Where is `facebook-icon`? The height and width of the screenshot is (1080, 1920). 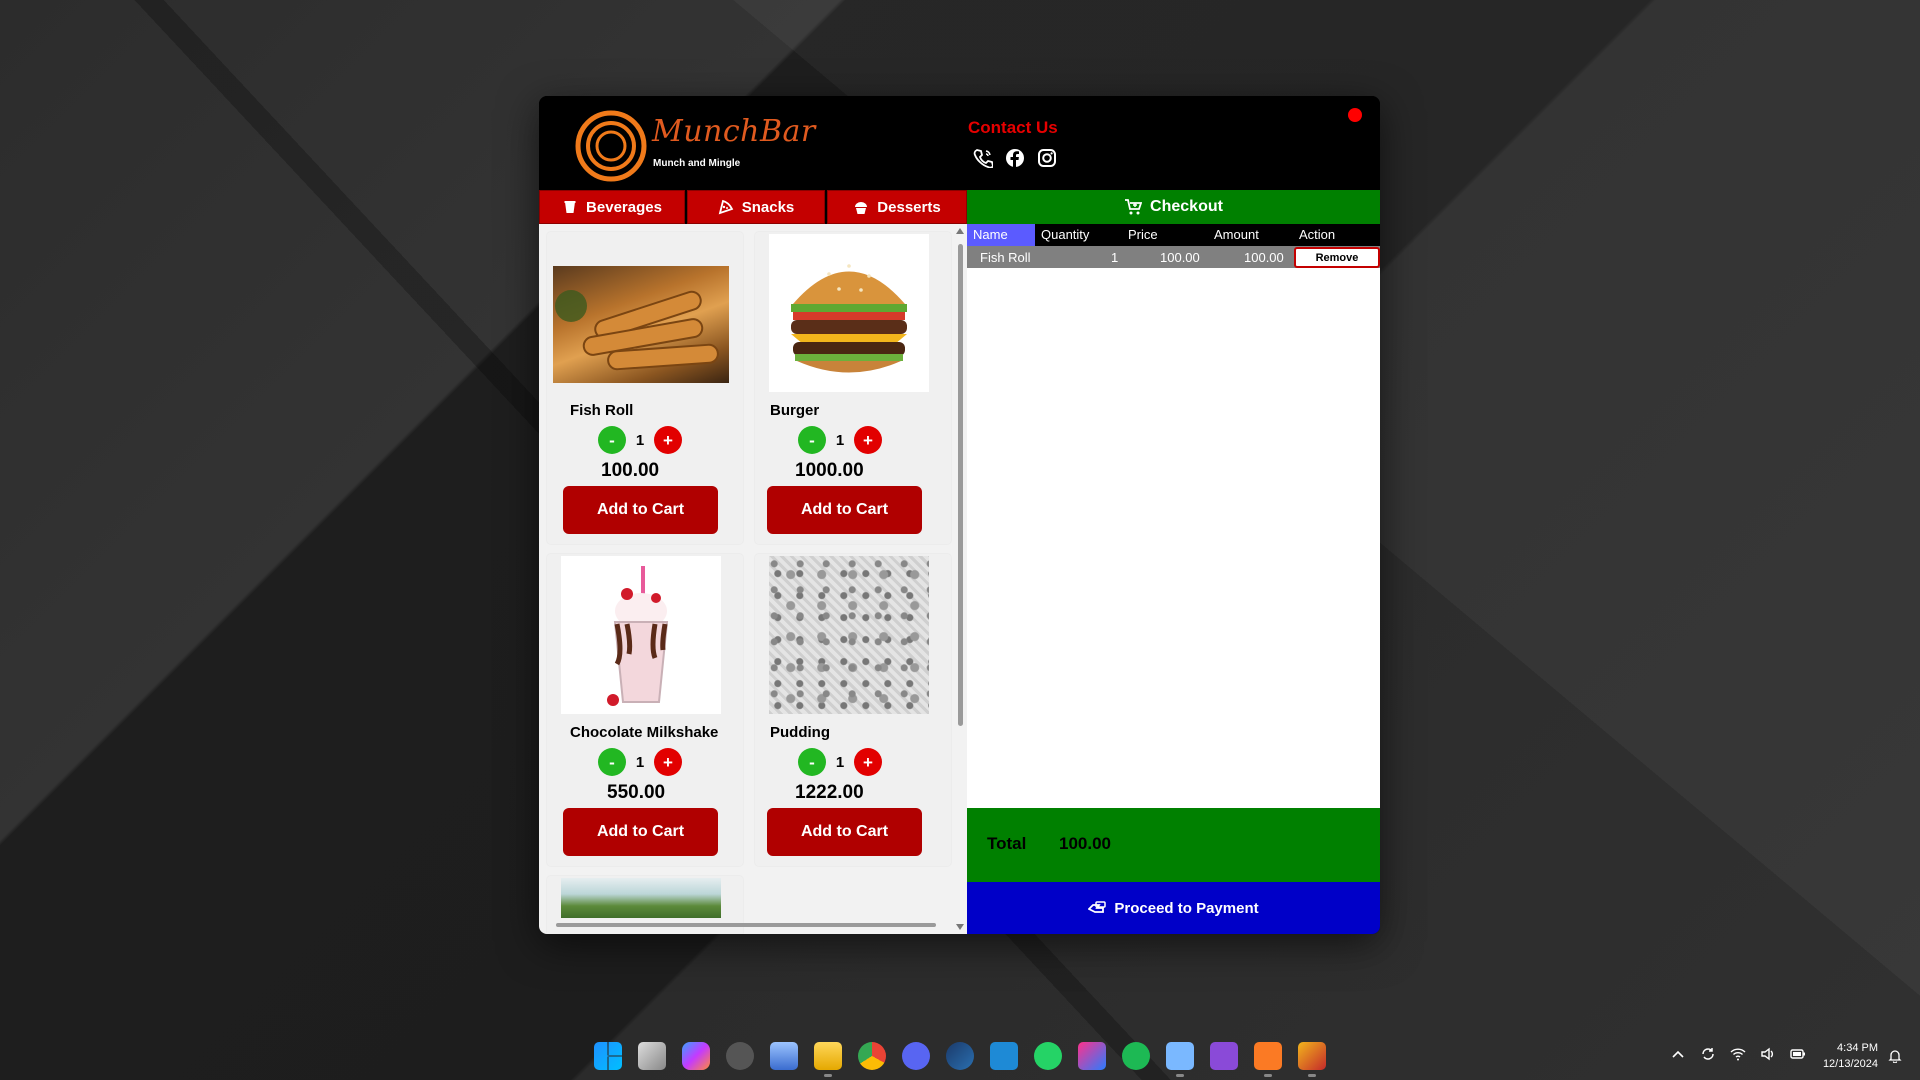
facebook-icon is located at coordinates (1015, 158).